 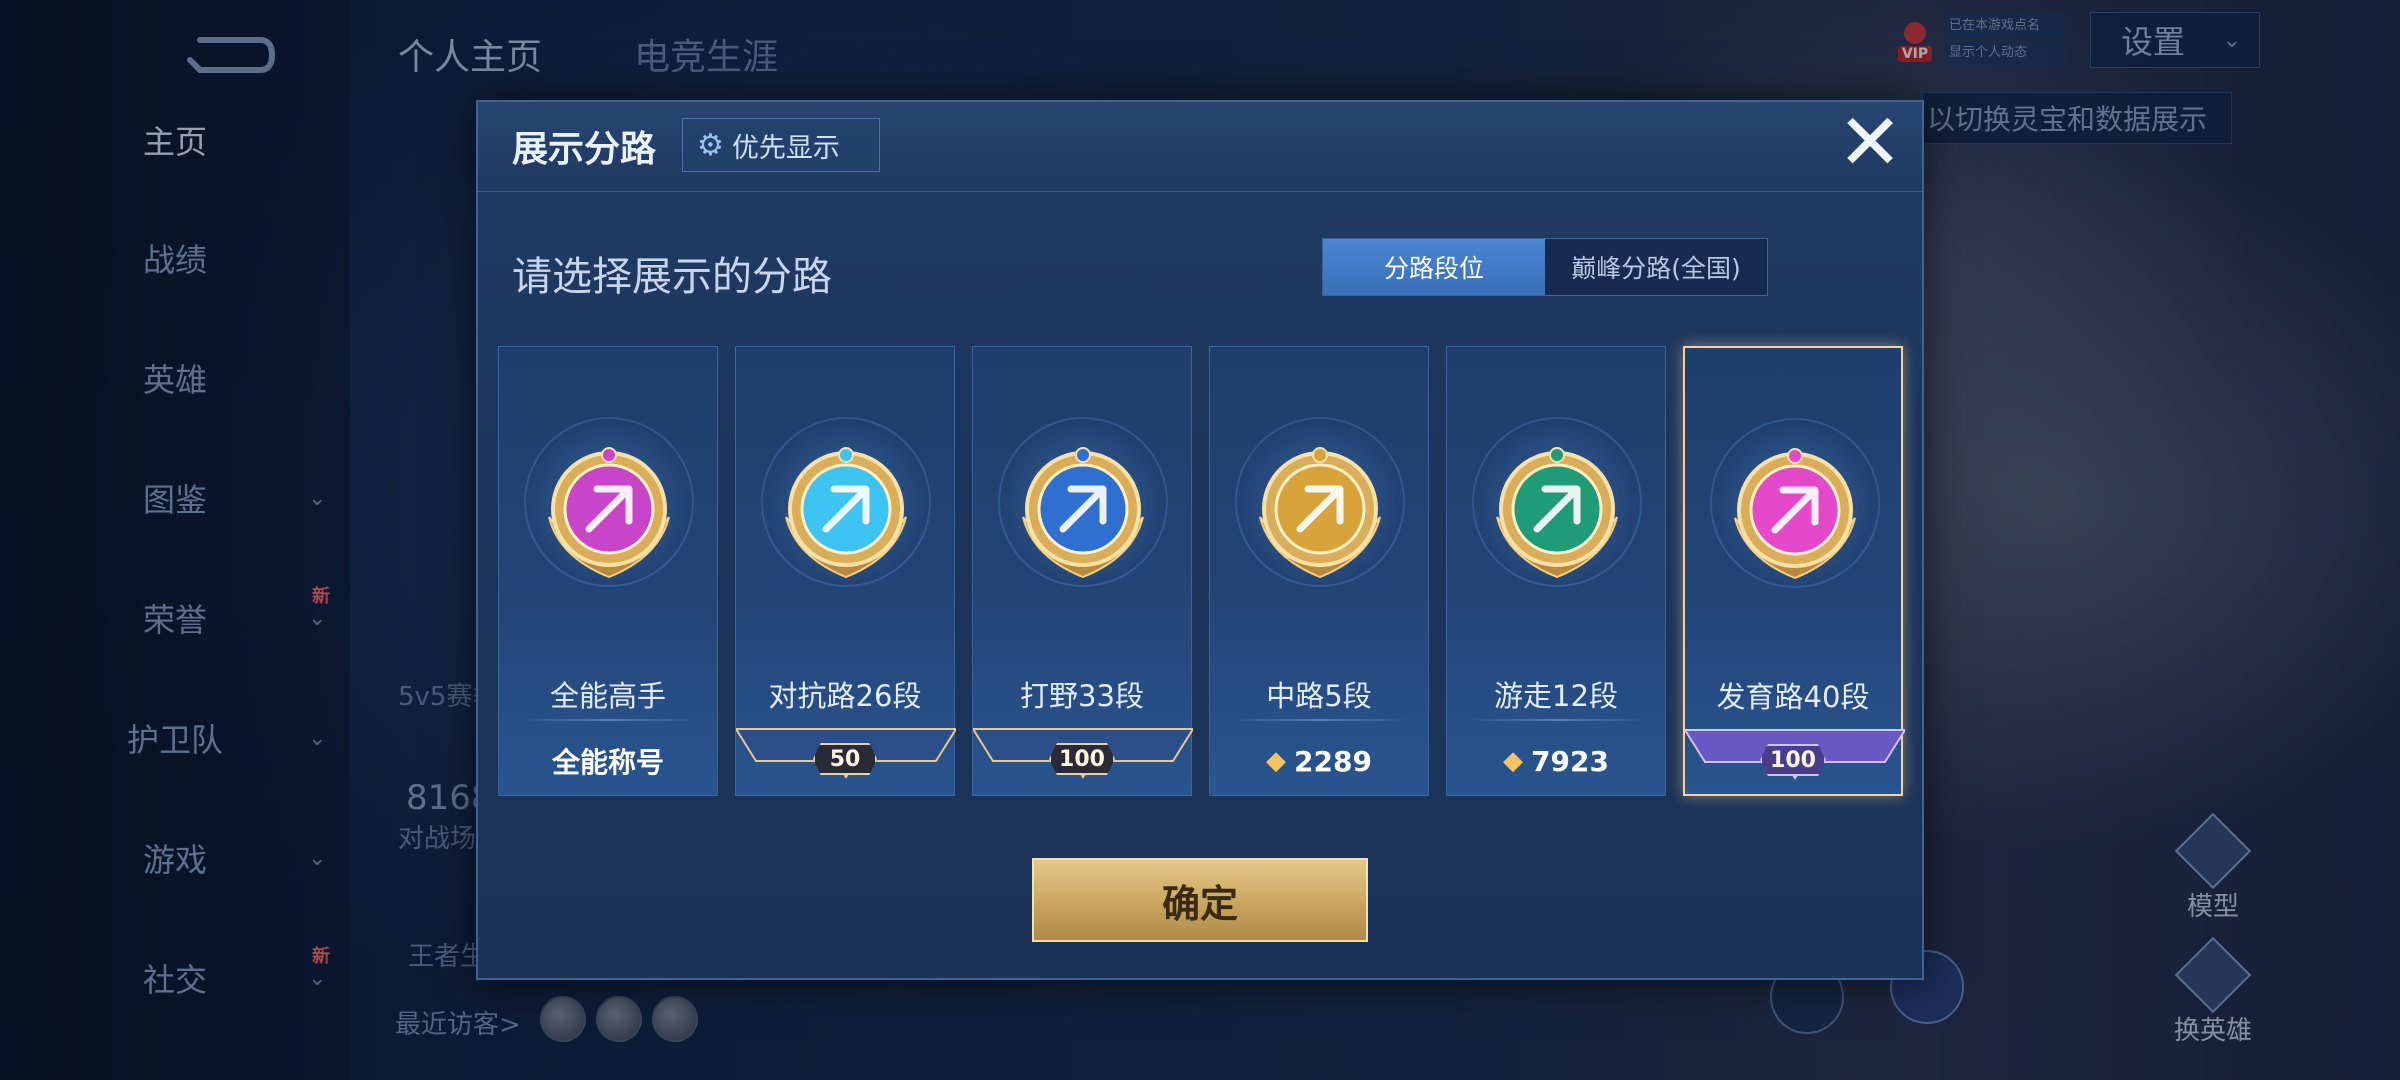 I want to click on tab-peak-lane-national: 巅峰分路(全国), so click(x=1656, y=267).